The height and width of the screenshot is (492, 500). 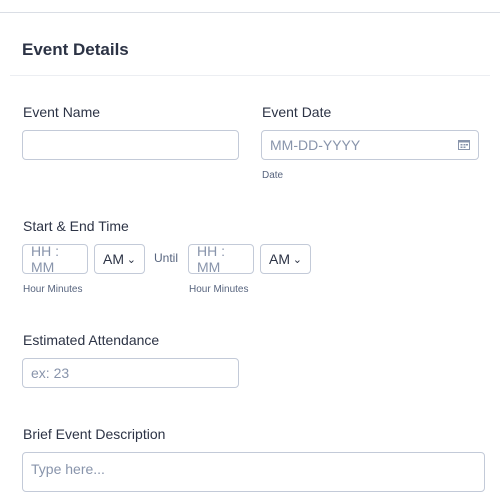 What do you see at coordinates (279, 259) in the screenshot?
I see `end-ampm-value: AM` at bounding box center [279, 259].